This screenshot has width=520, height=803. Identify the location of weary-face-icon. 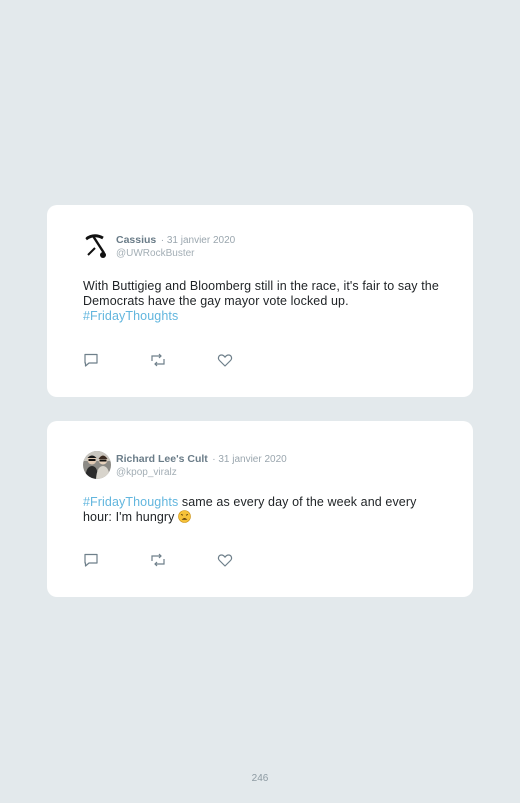
(184, 518).